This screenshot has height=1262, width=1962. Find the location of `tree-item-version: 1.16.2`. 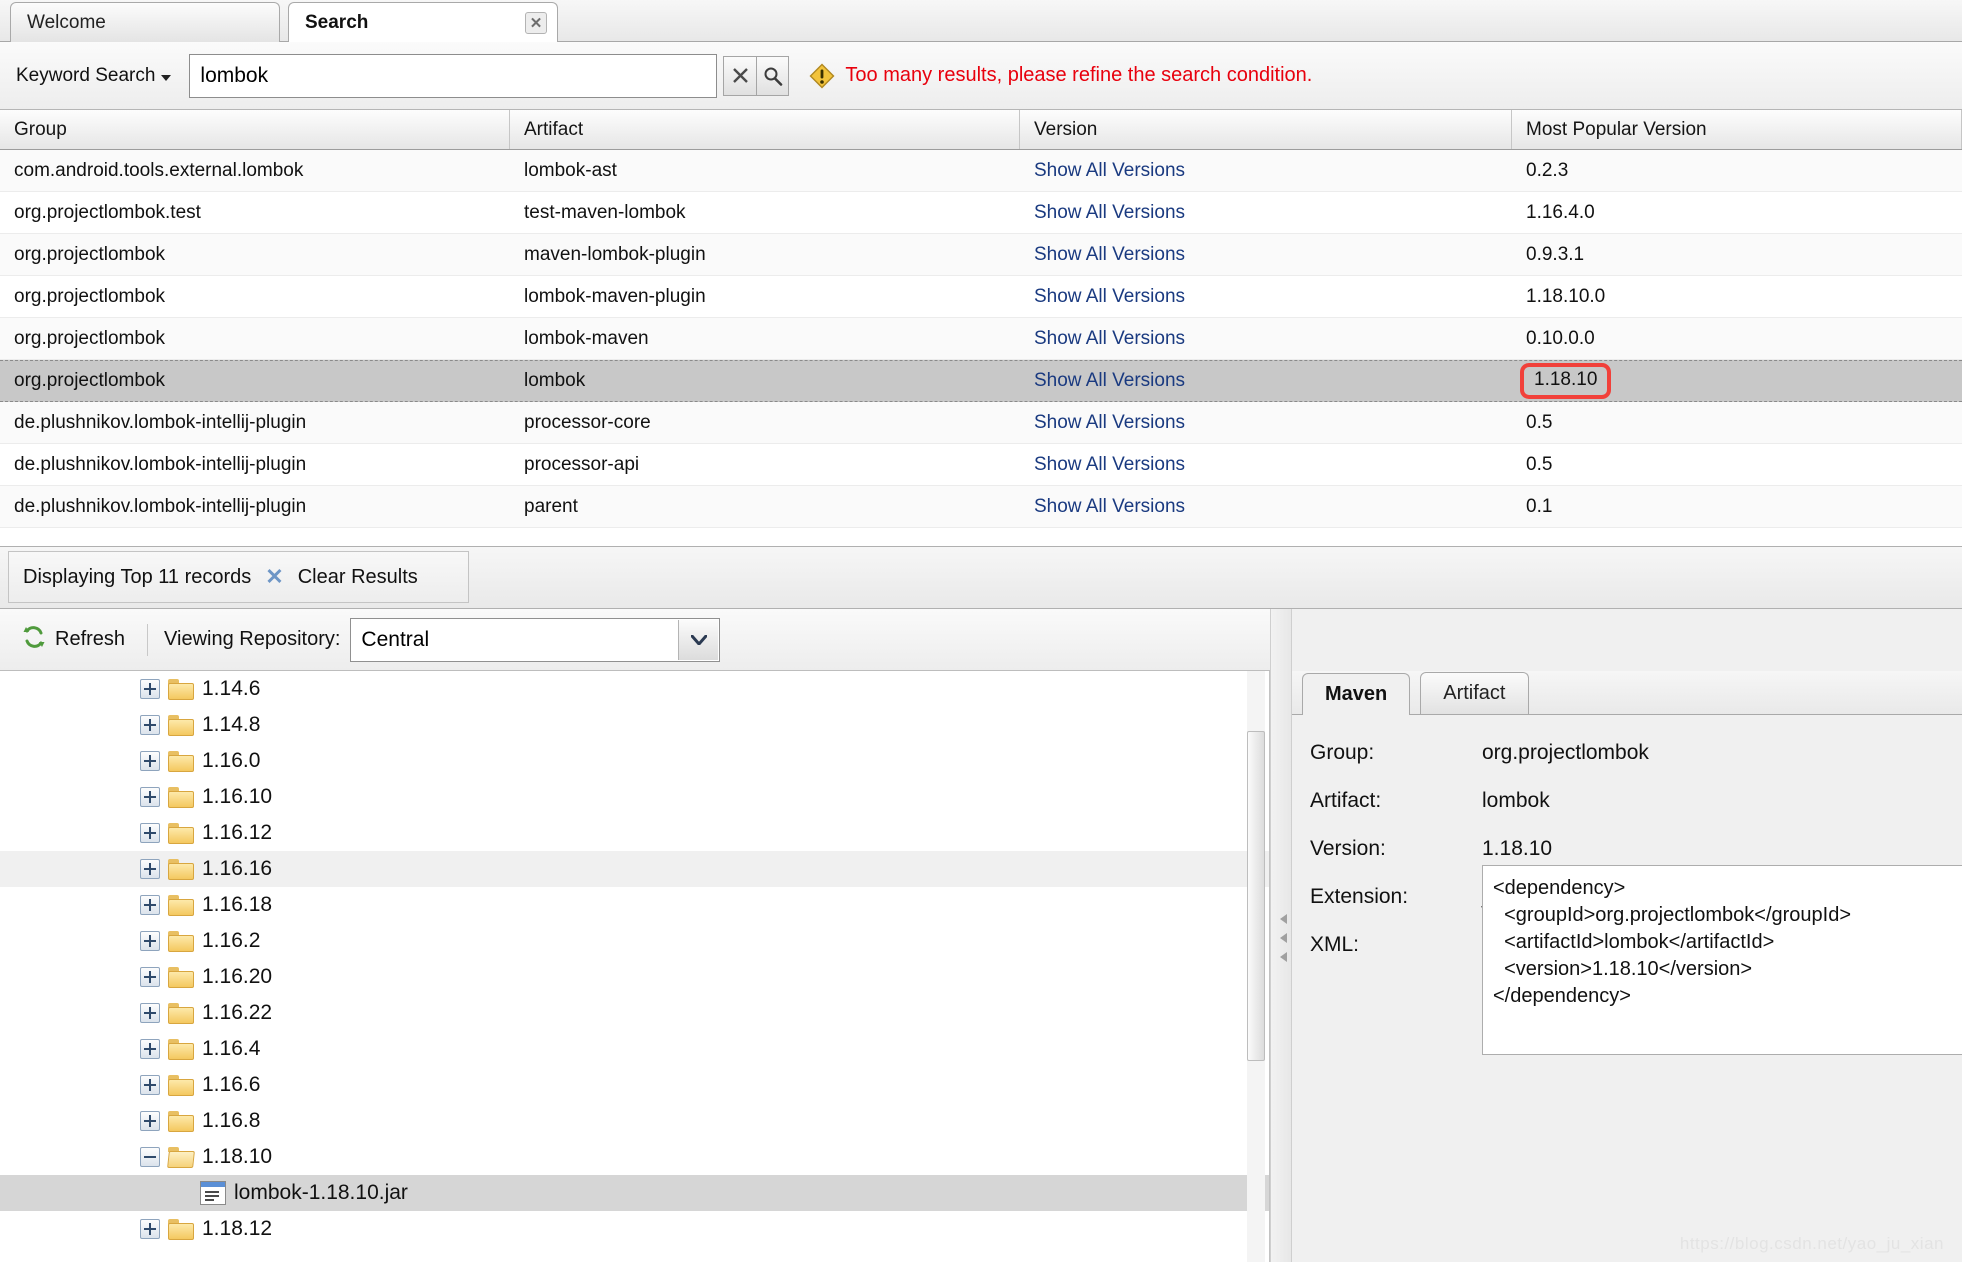

tree-item-version: 1.16.2 is located at coordinates (634, 941).